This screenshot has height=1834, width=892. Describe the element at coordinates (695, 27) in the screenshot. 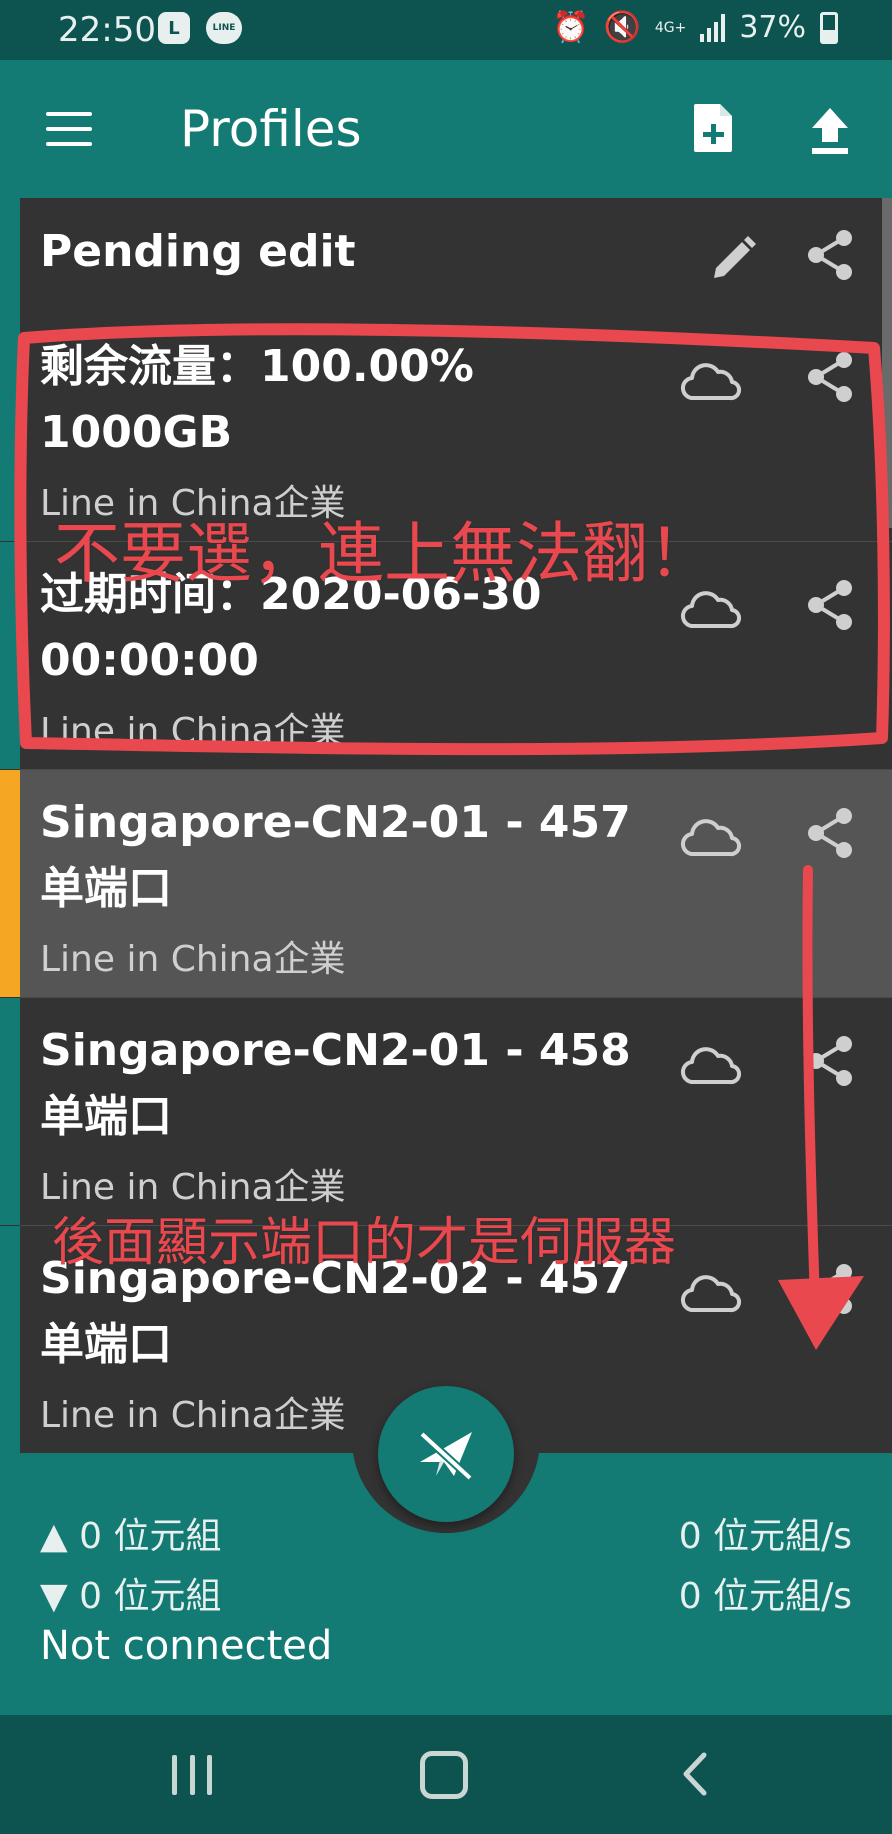

I see `status-indicators: ⏰ 🔇 4G+ 37%` at that location.